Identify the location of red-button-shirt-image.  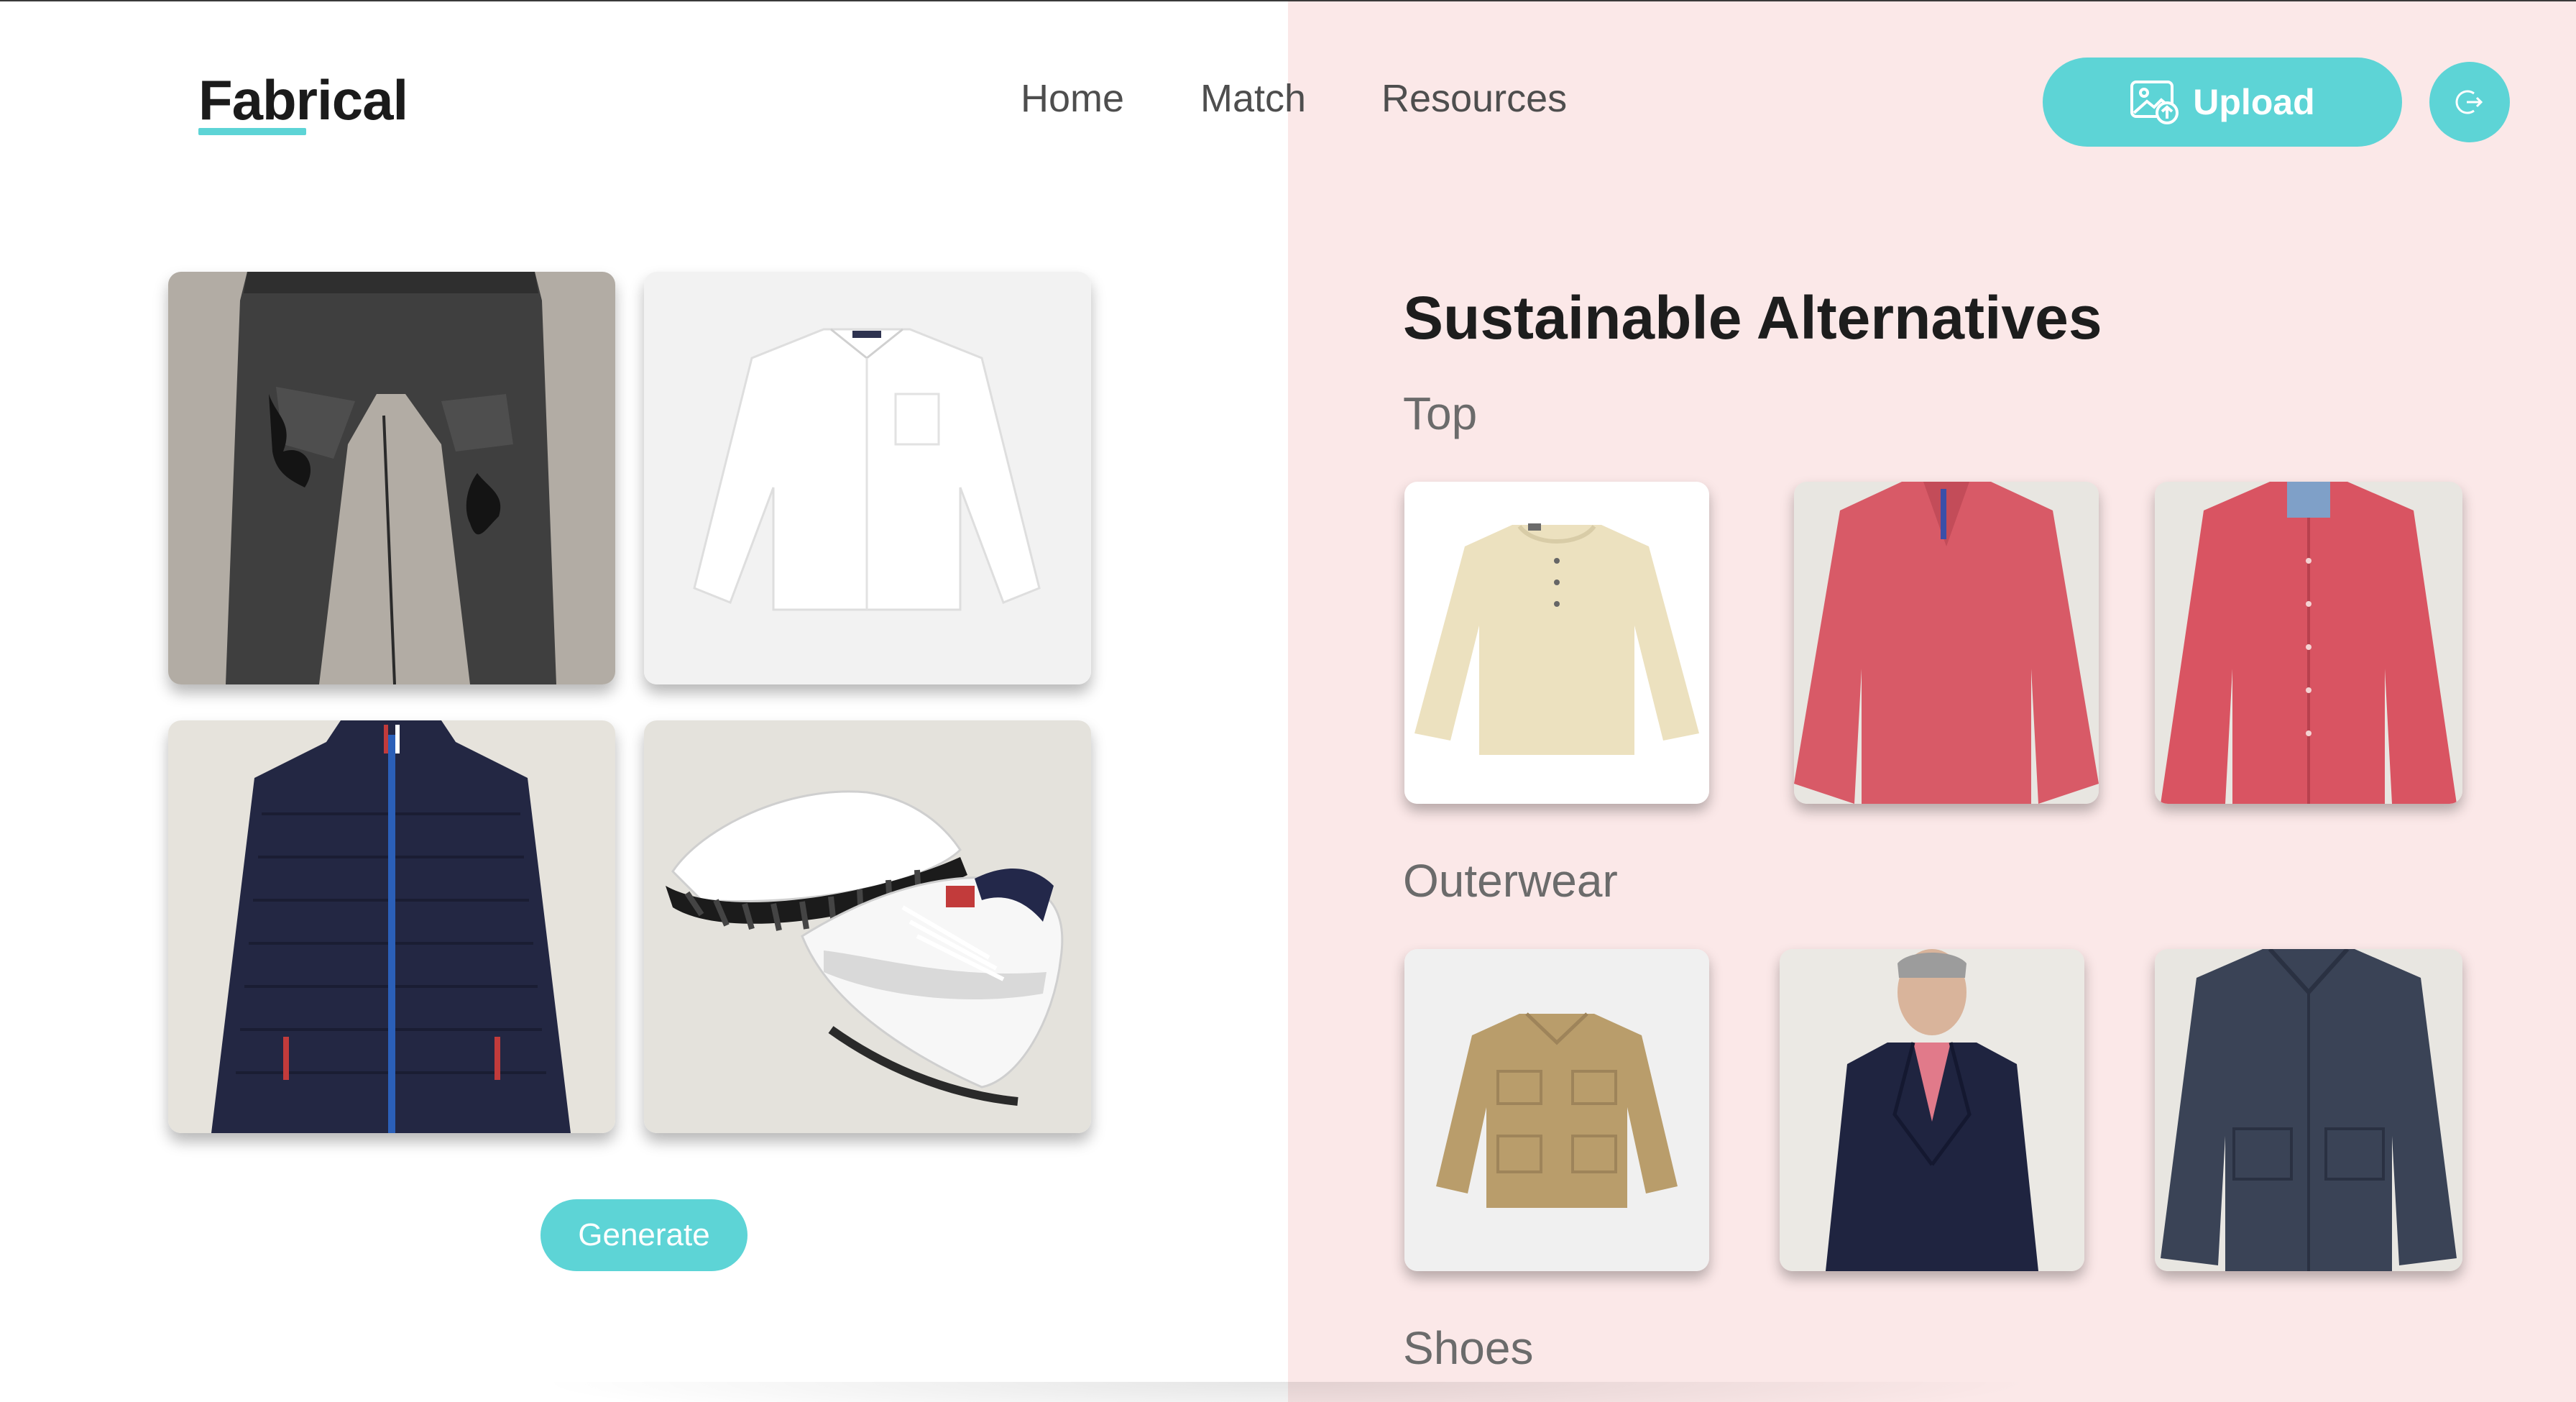
(2308, 643).